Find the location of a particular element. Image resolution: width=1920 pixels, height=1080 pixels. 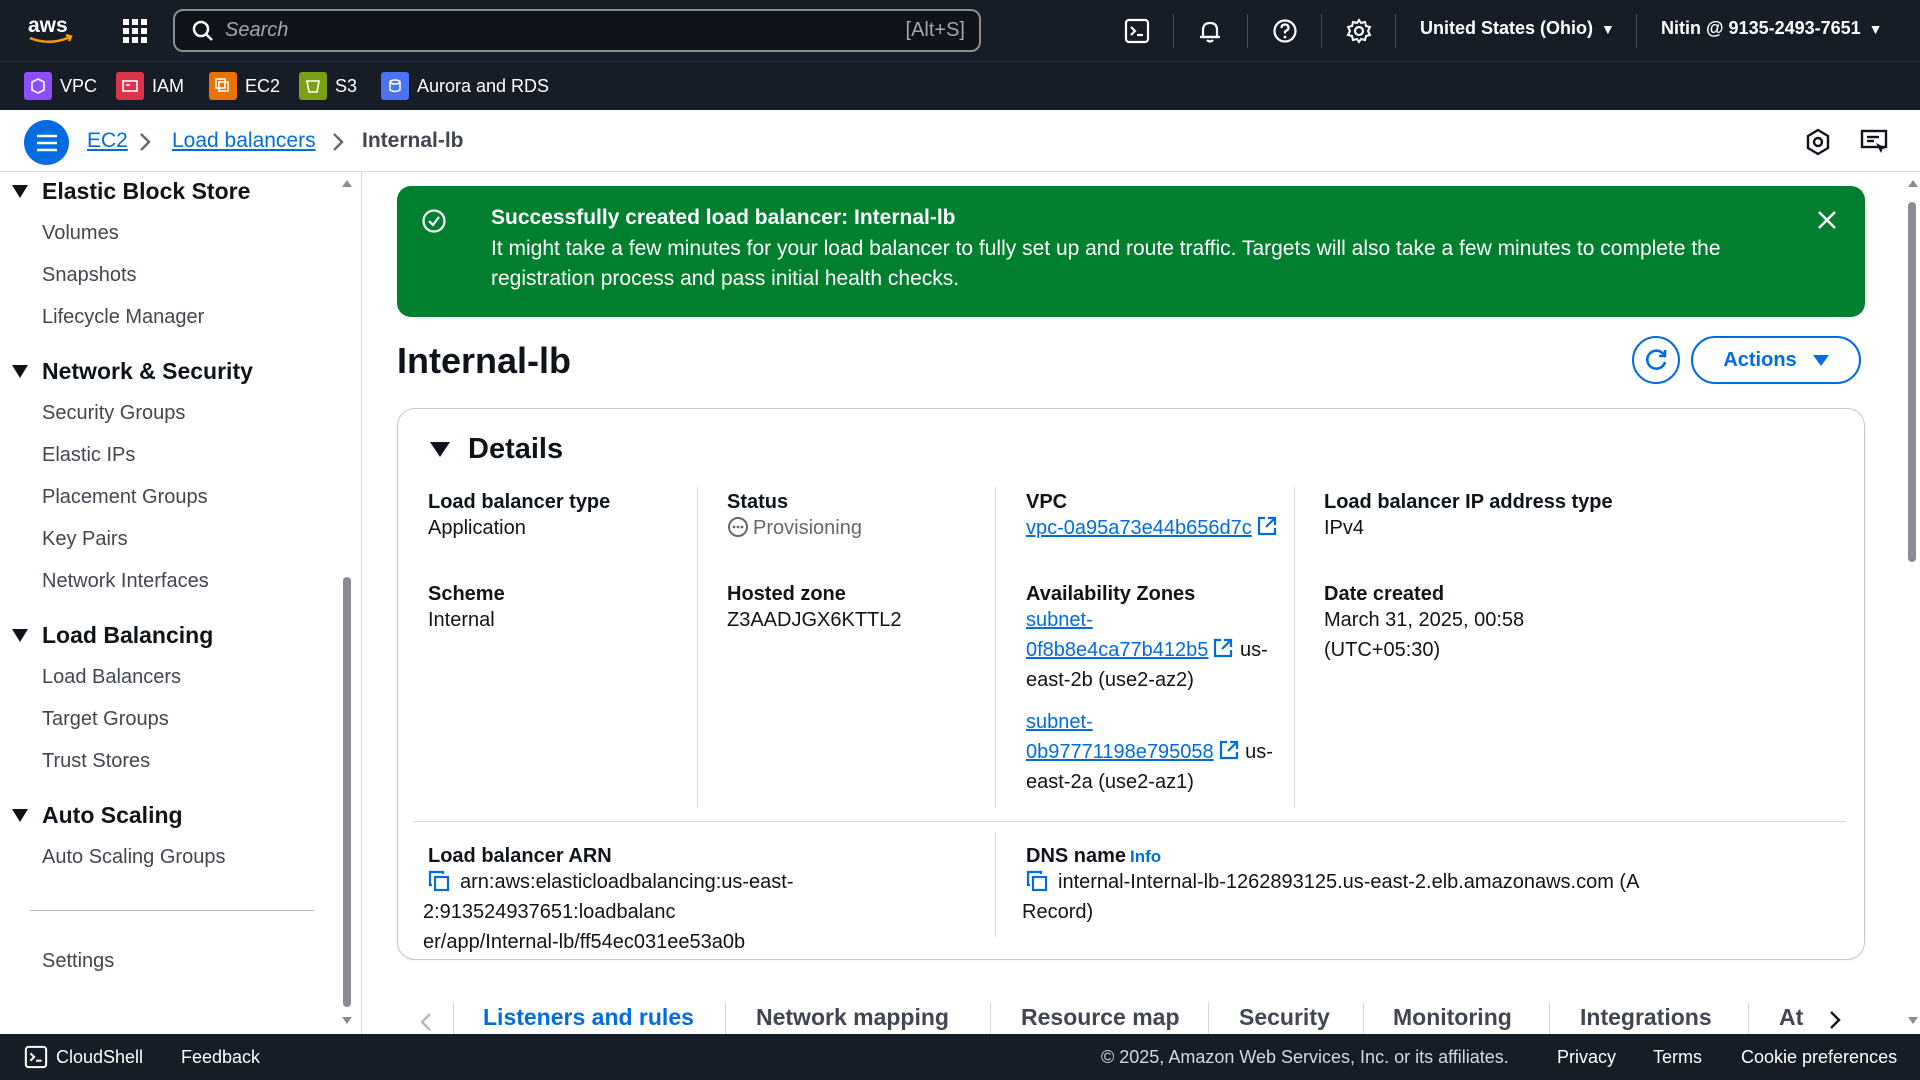

details-row-divider is located at coordinates (1130, 821).